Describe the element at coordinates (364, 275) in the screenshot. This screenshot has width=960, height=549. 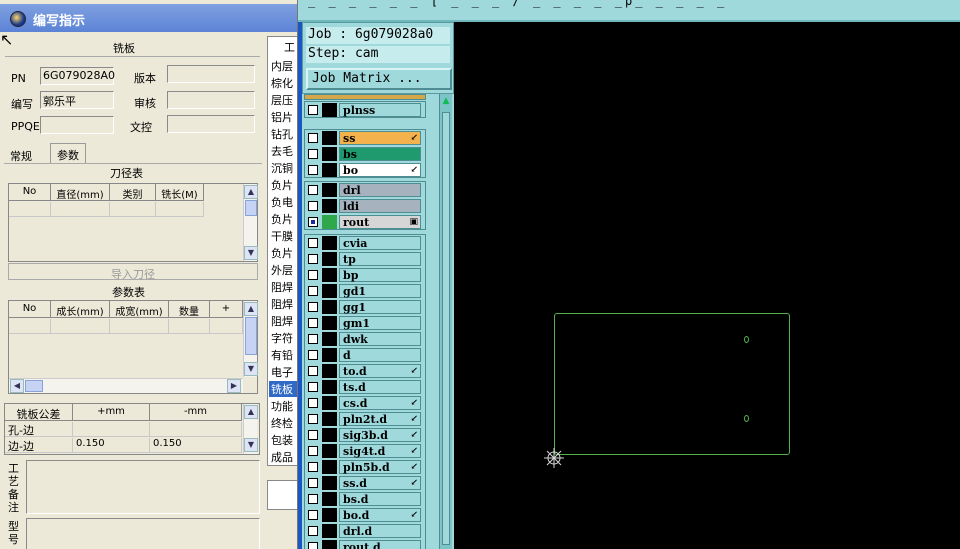
I see `layer-row: bp` at that location.